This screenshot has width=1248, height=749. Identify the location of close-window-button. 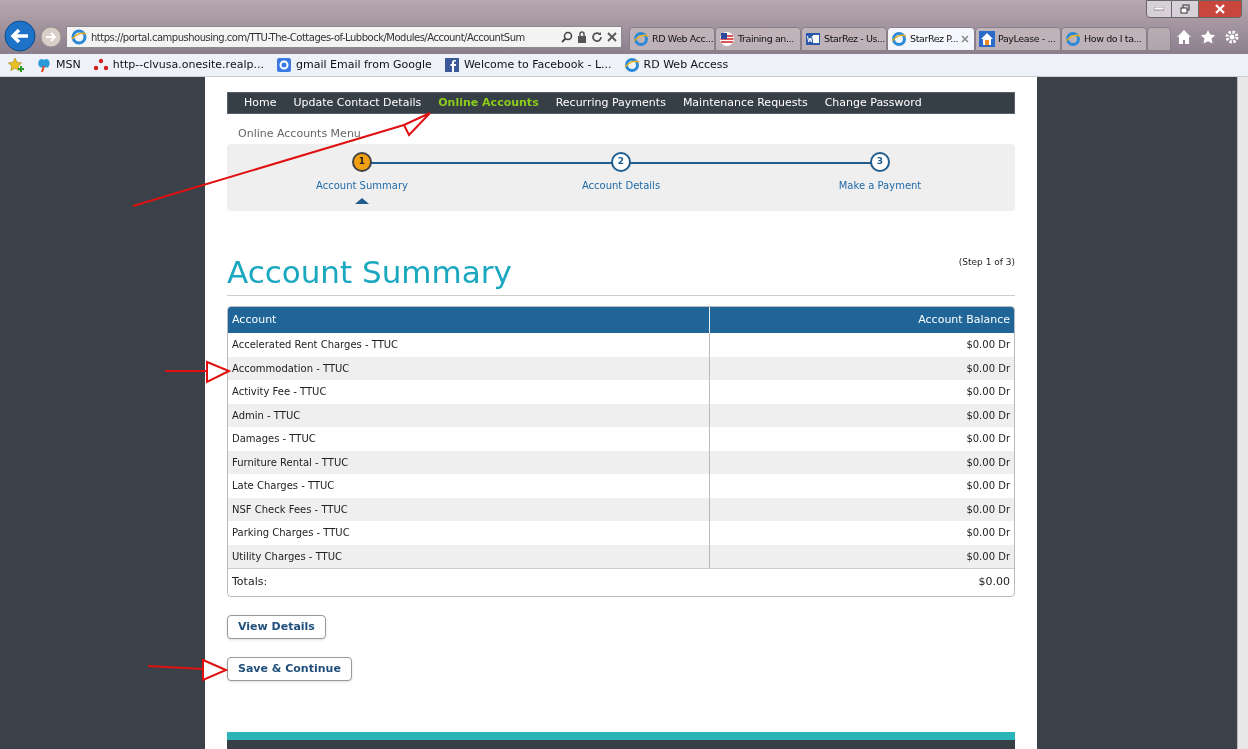
(1220, 9).